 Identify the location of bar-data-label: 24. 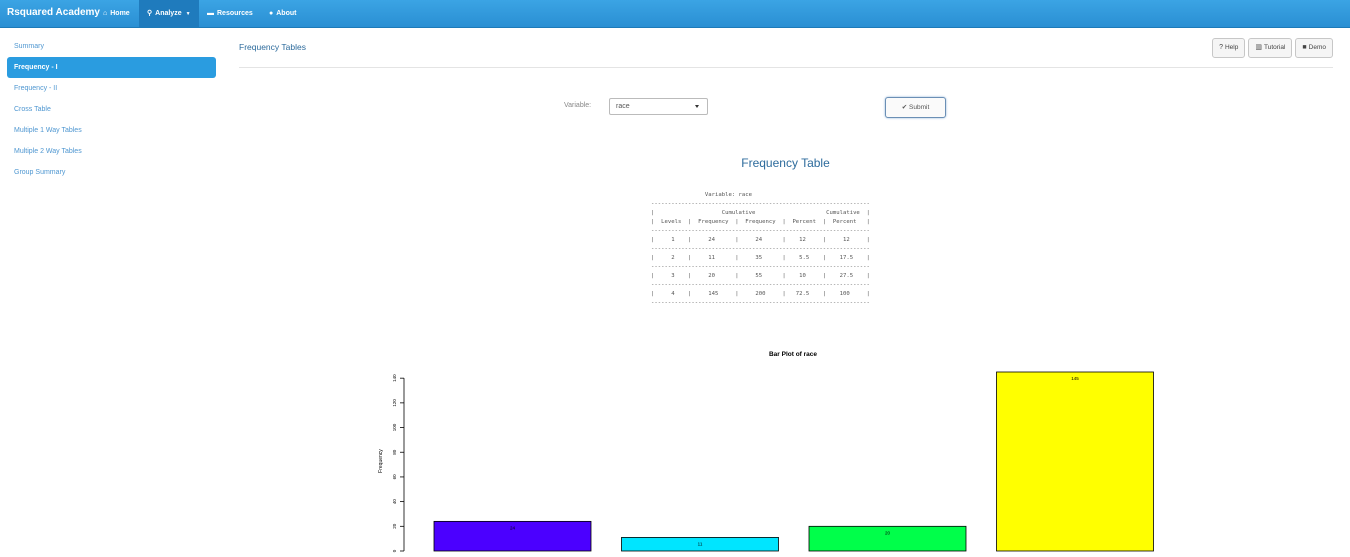
(513, 527).